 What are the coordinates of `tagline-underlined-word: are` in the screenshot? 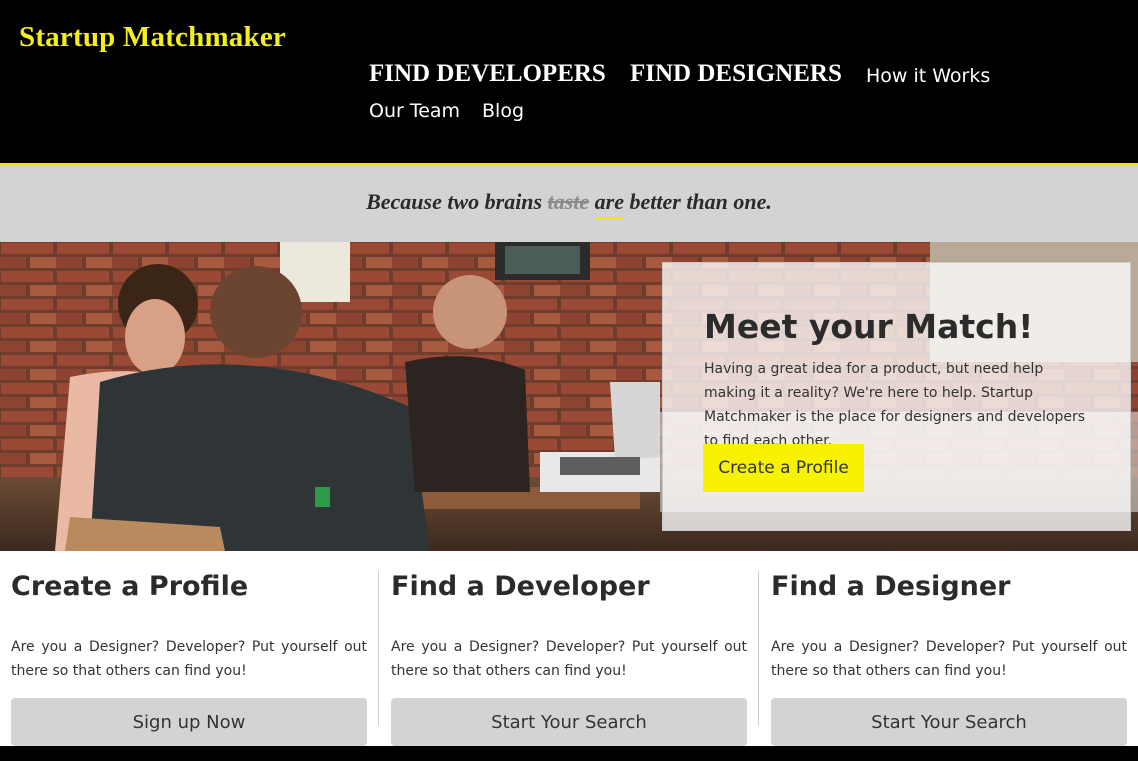 It's located at (609, 204).